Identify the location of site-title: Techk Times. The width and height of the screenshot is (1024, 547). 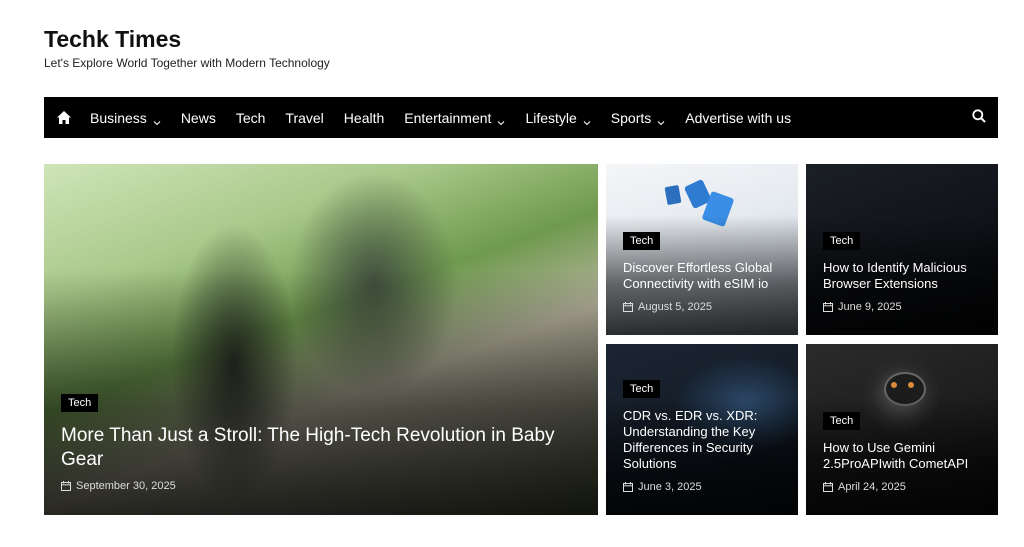
(187, 39).